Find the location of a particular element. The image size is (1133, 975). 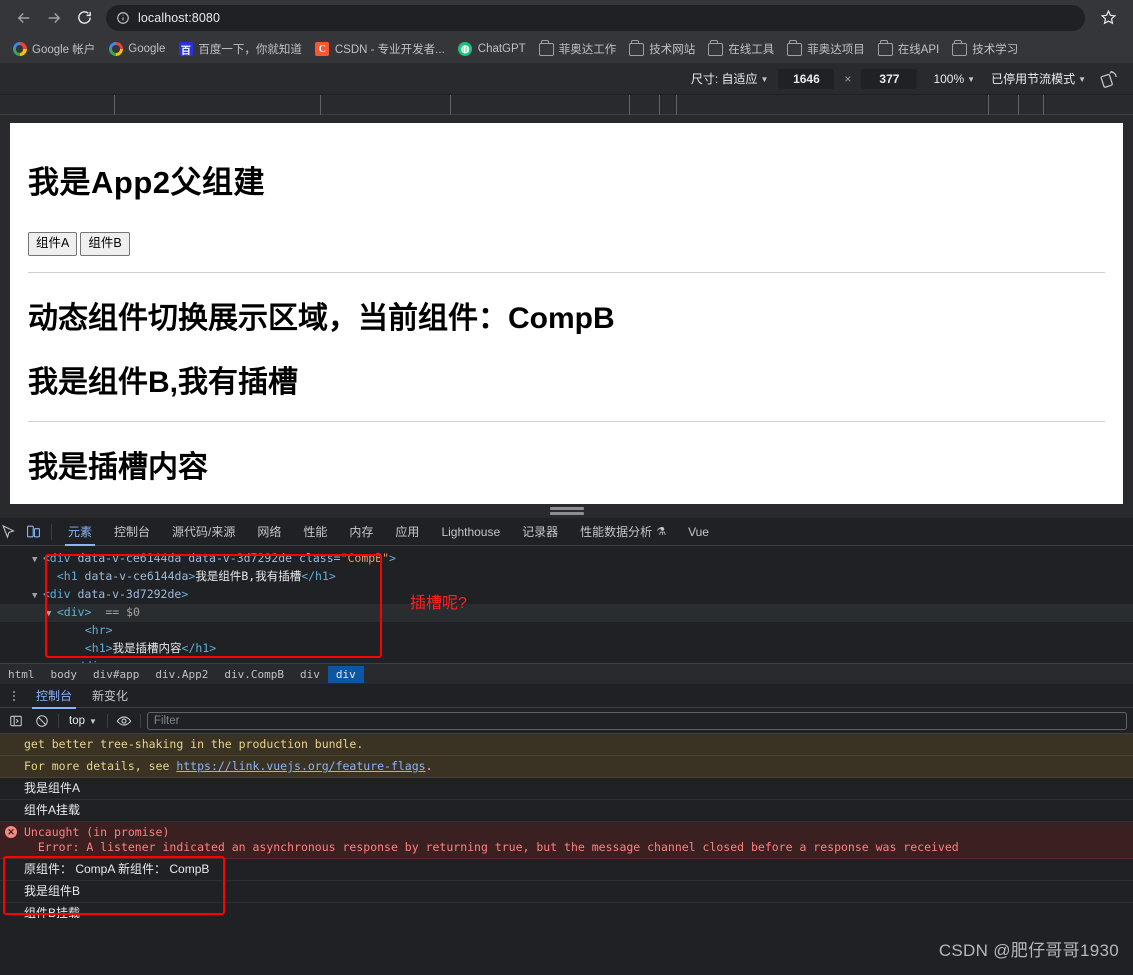

watermark: CSDN @肥仔哥哥1930 is located at coordinates (1028, 950).